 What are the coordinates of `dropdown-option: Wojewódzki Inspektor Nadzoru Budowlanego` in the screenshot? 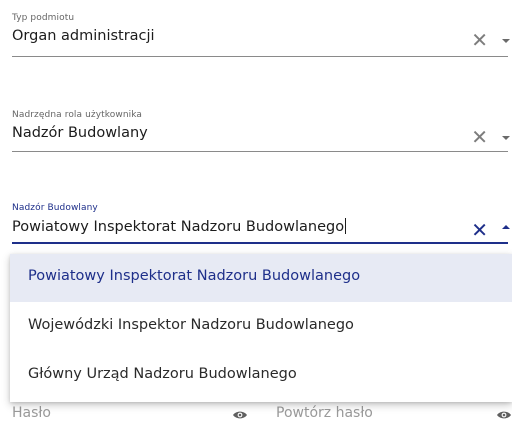 It's located at (261, 327).